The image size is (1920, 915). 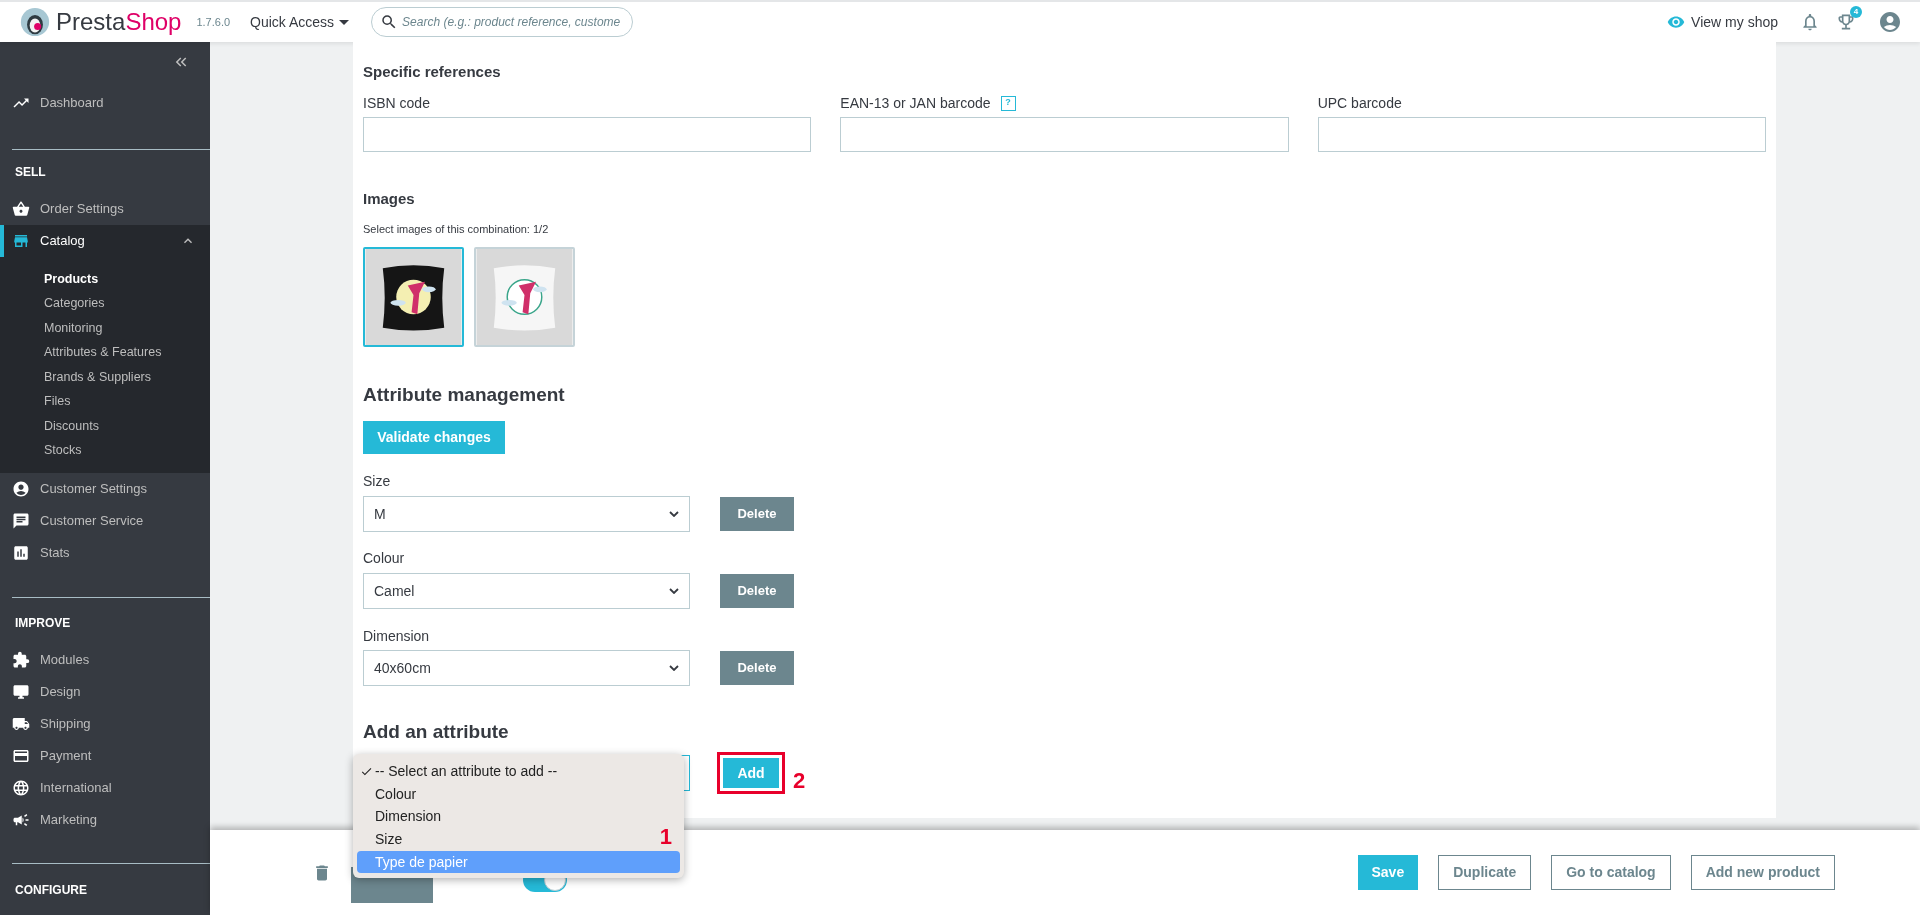 What do you see at coordinates (97, 377) in the screenshot?
I see `submenu-item: Brands & Suppliers` at bounding box center [97, 377].